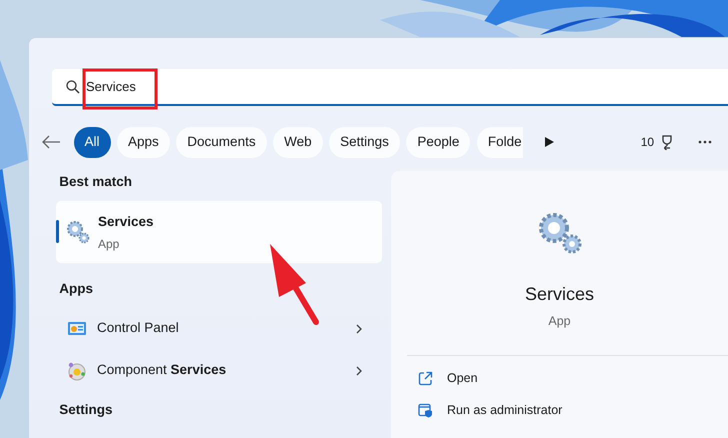  What do you see at coordinates (438, 142) in the screenshot?
I see `filter-tab: People` at bounding box center [438, 142].